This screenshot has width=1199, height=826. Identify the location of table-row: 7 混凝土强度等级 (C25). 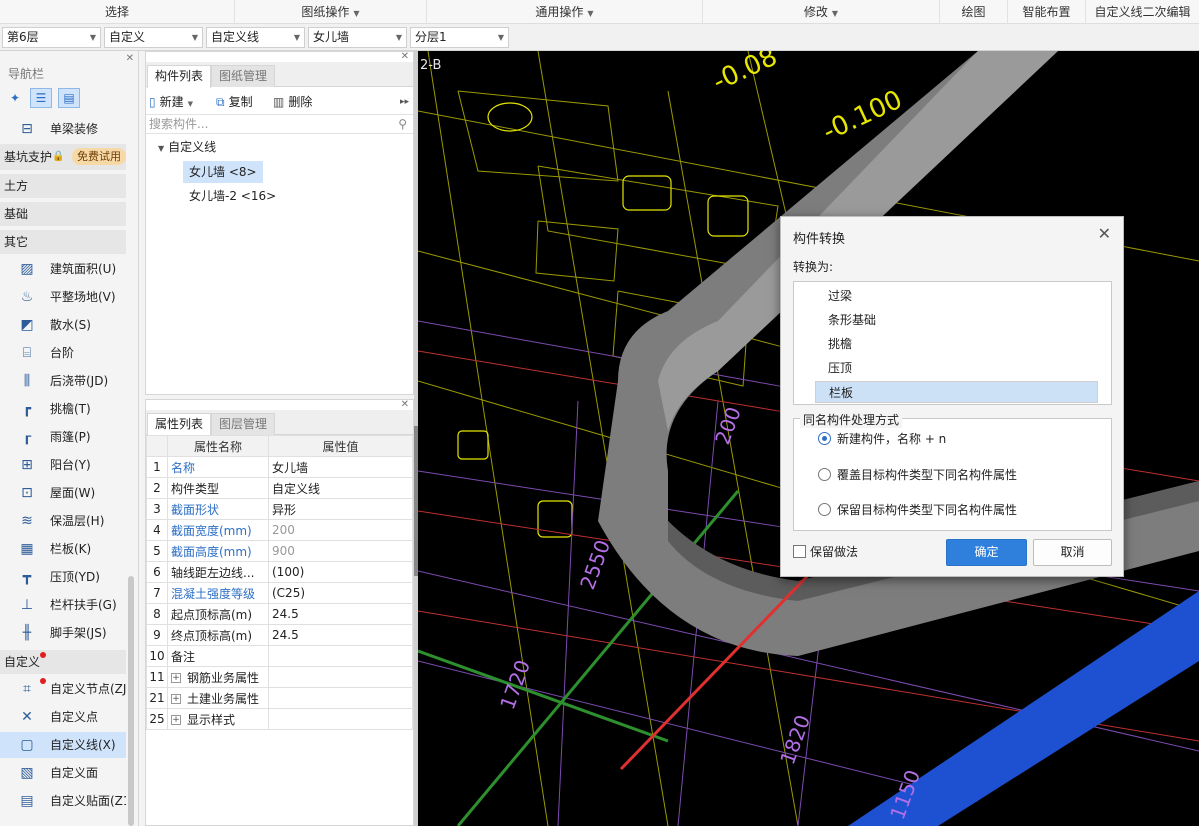
(279, 593).